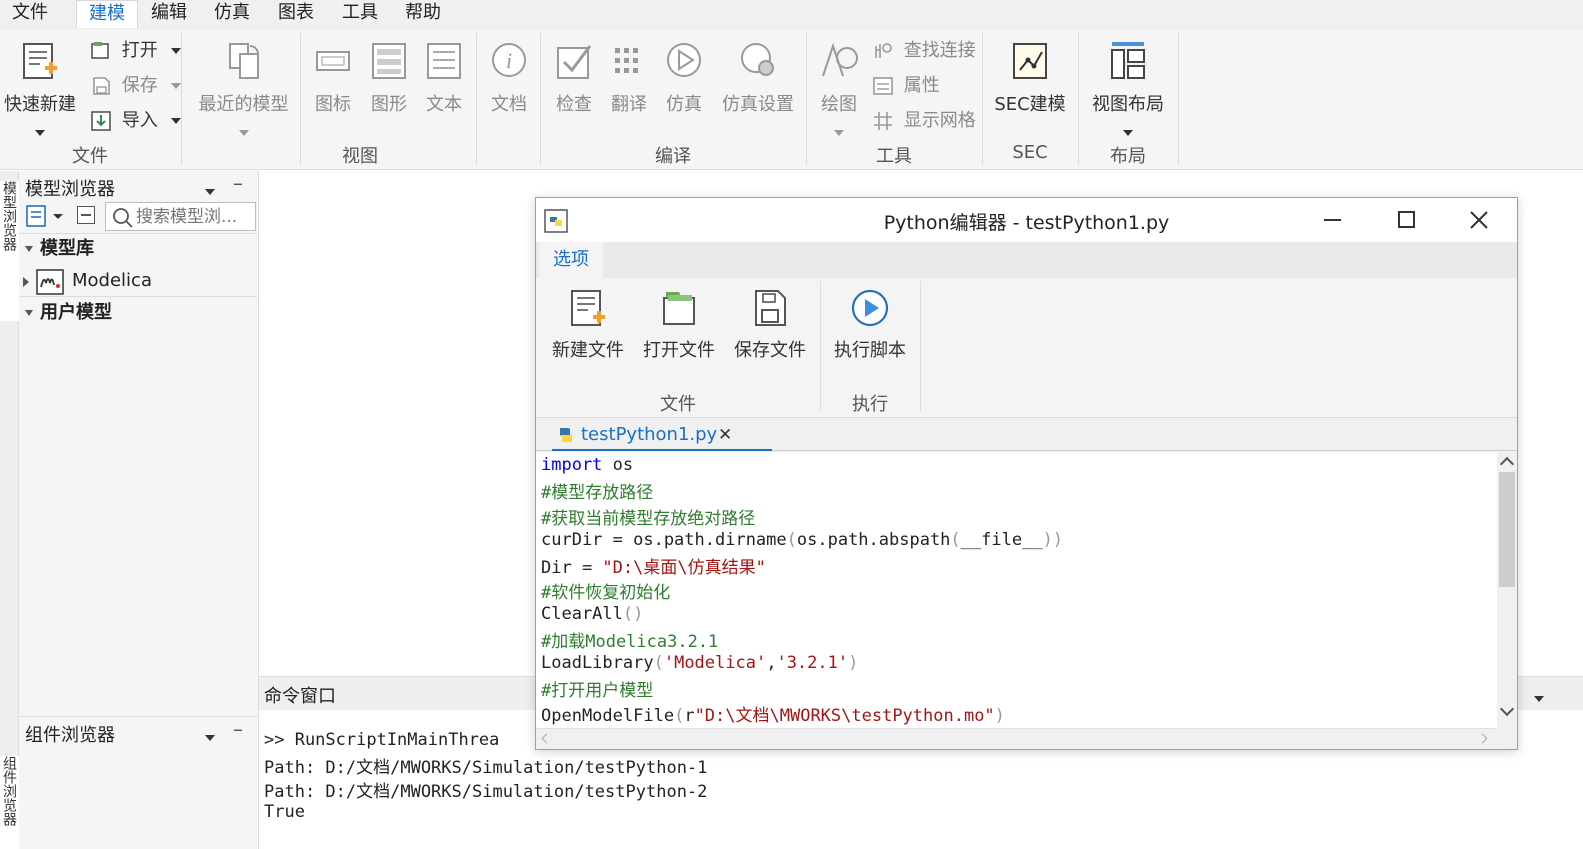 Image resolution: width=1583 pixels, height=849 pixels. Describe the element at coordinates (444, 104) in the screenshot. I see `text-view-label: 文本` at that location.